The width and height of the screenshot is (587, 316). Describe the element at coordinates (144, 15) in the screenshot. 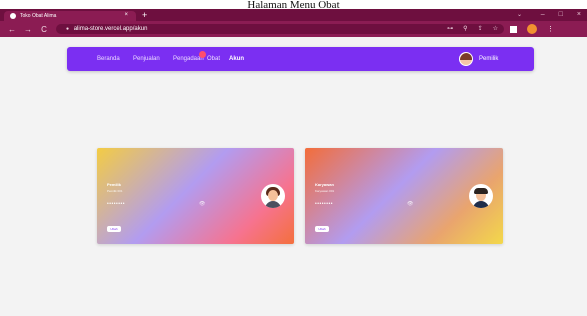

I see `new-tab-button: +` at that location.